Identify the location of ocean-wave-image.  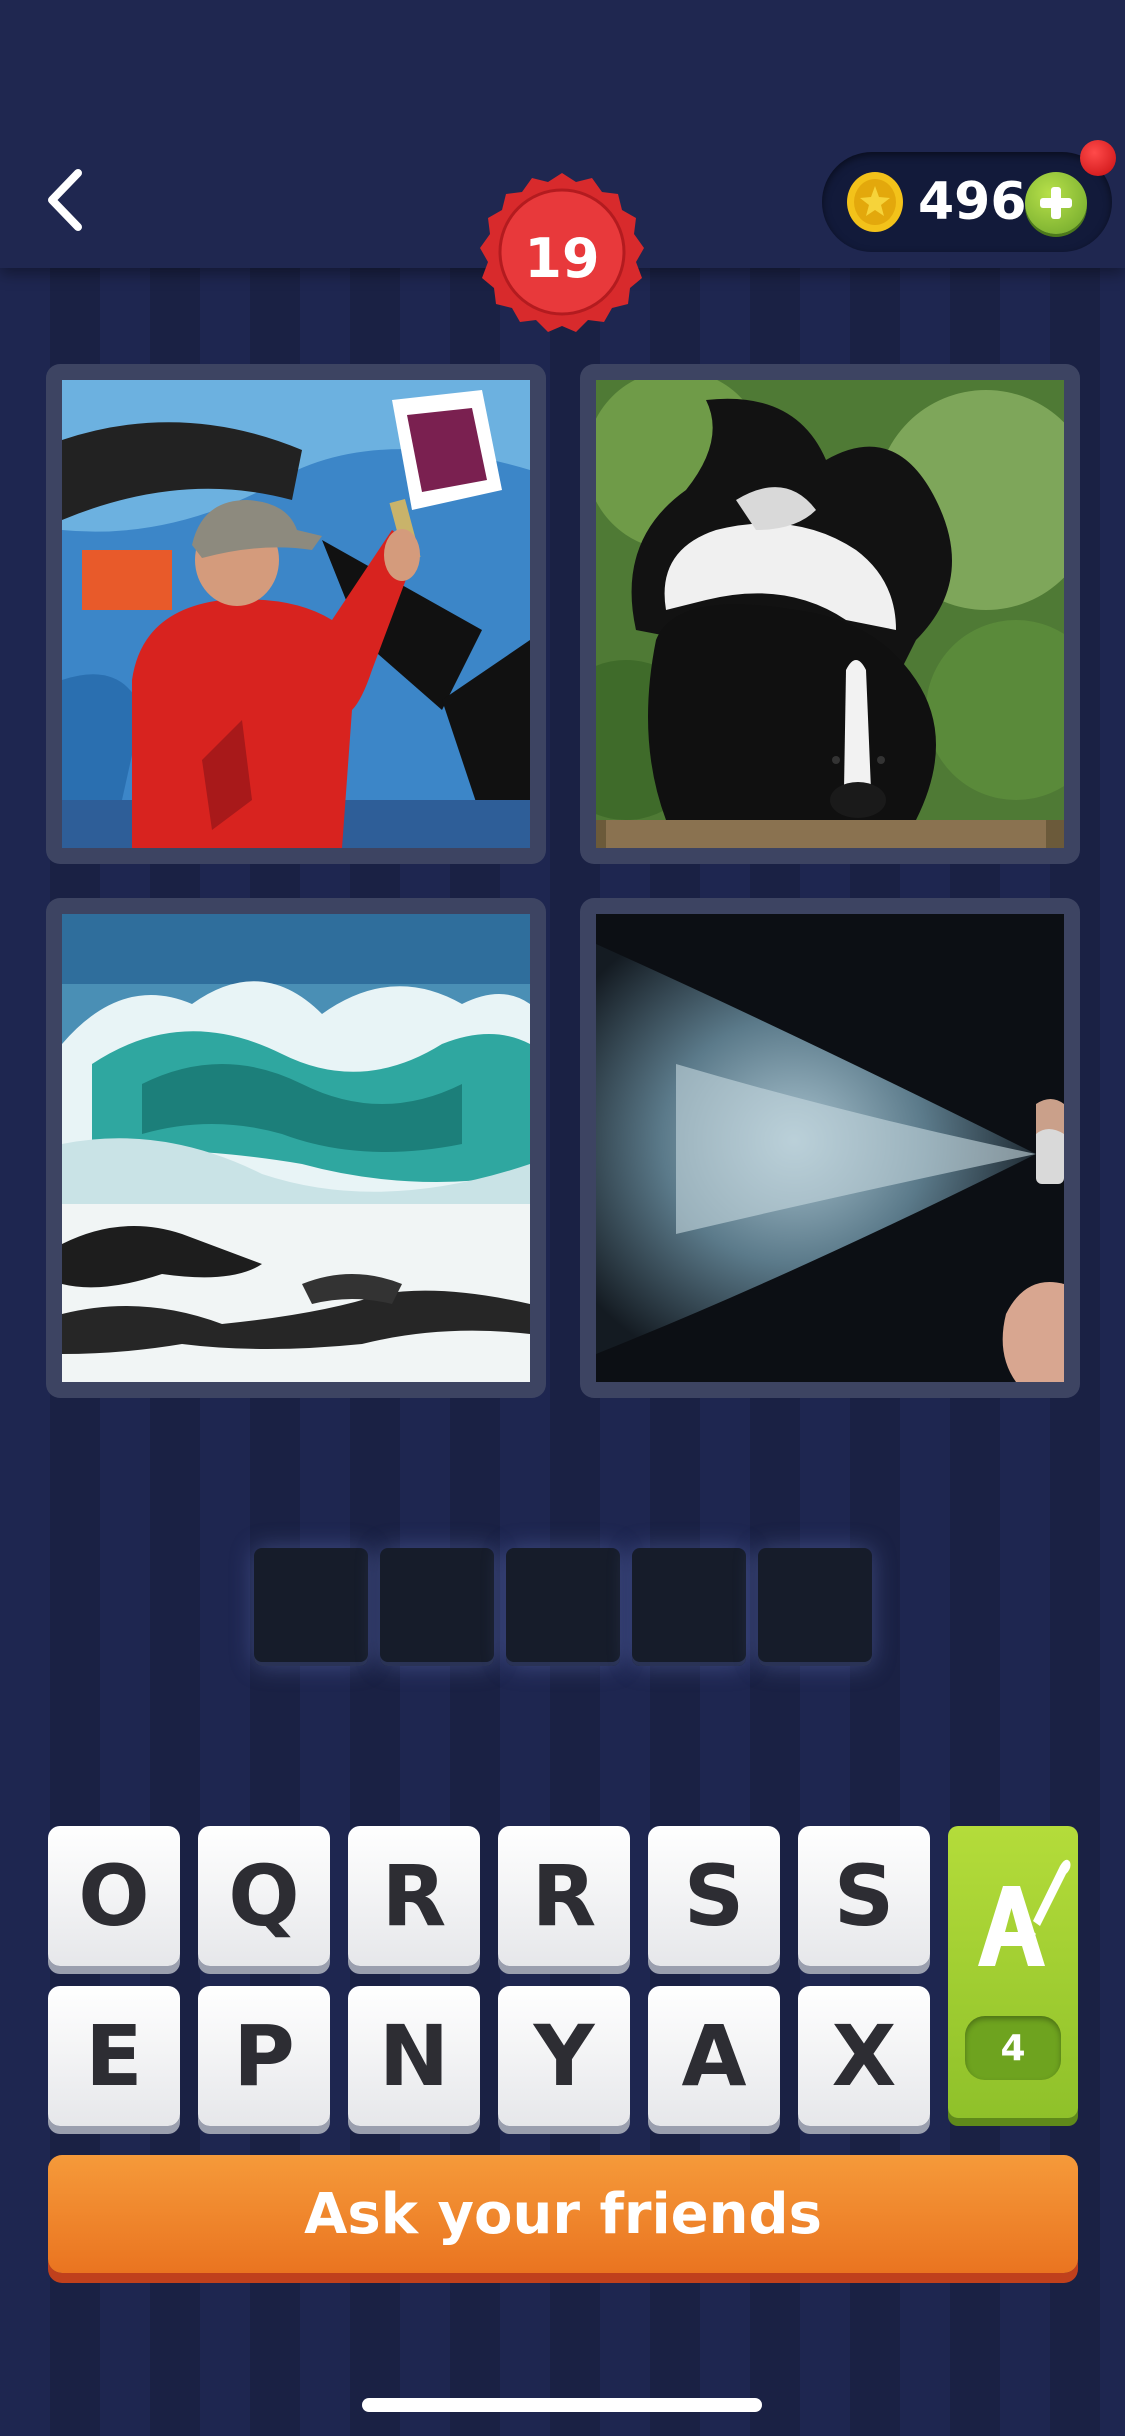
(296, 1148).